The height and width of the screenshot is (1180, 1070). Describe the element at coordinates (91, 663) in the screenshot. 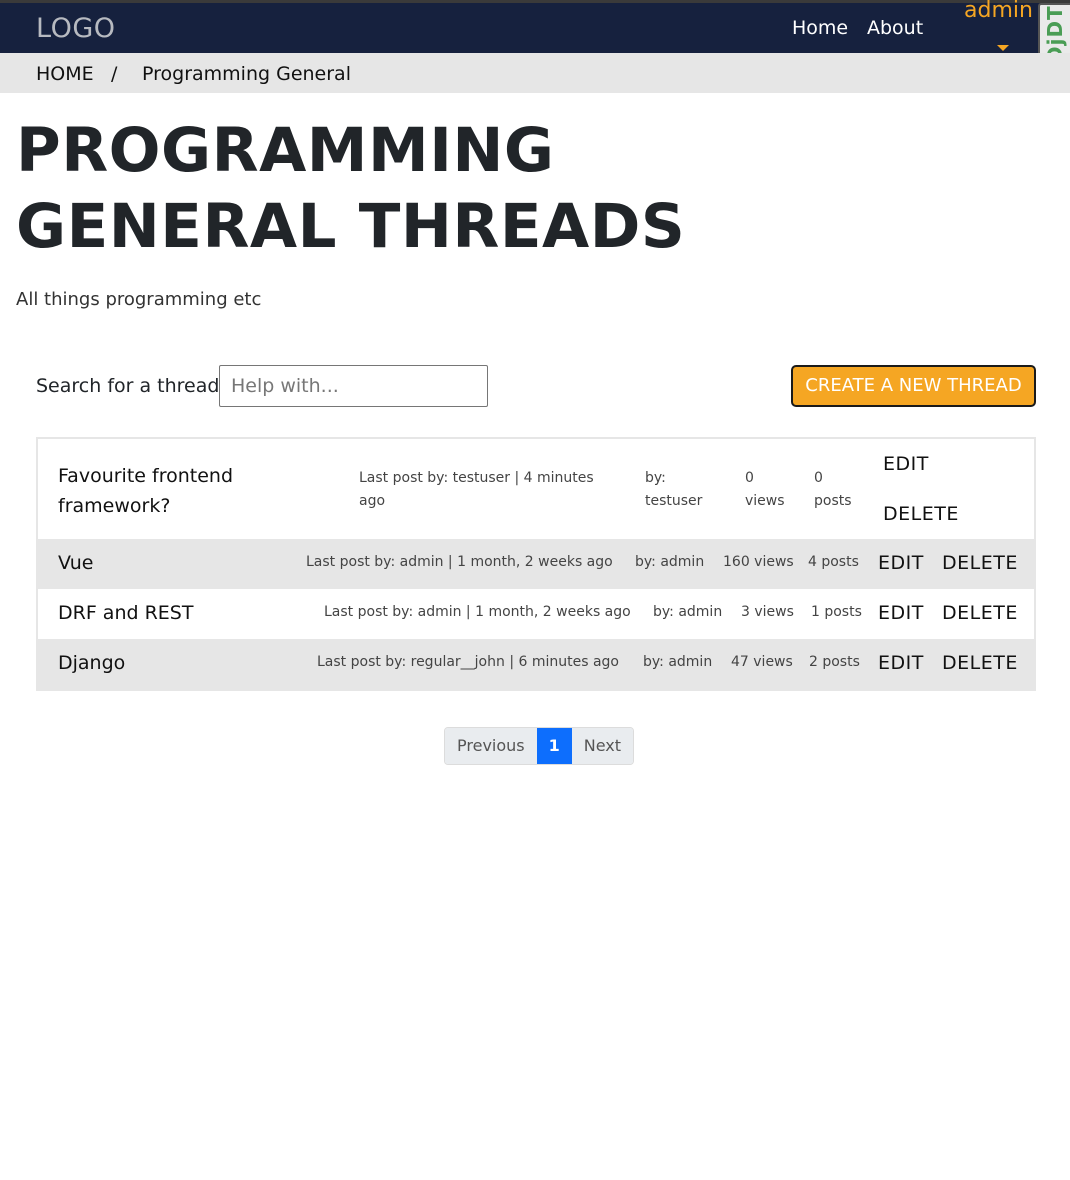

I see `thread-title: Django` at that location.